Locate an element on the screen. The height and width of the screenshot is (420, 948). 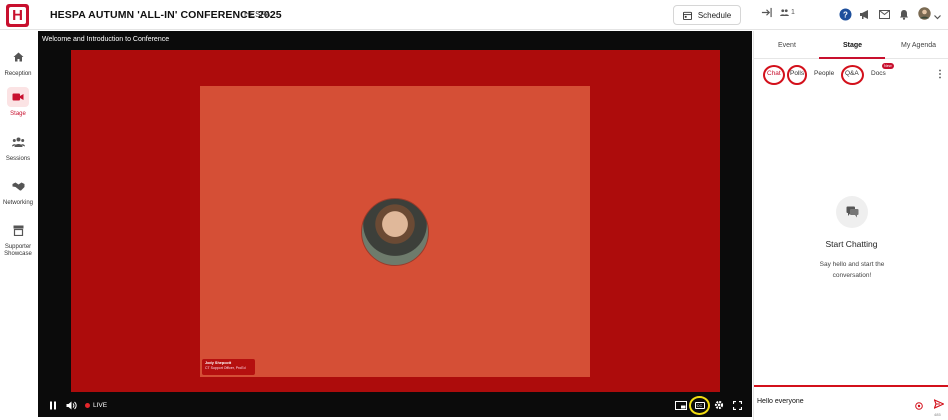
pause-icon is located at coordinates (53, 406).